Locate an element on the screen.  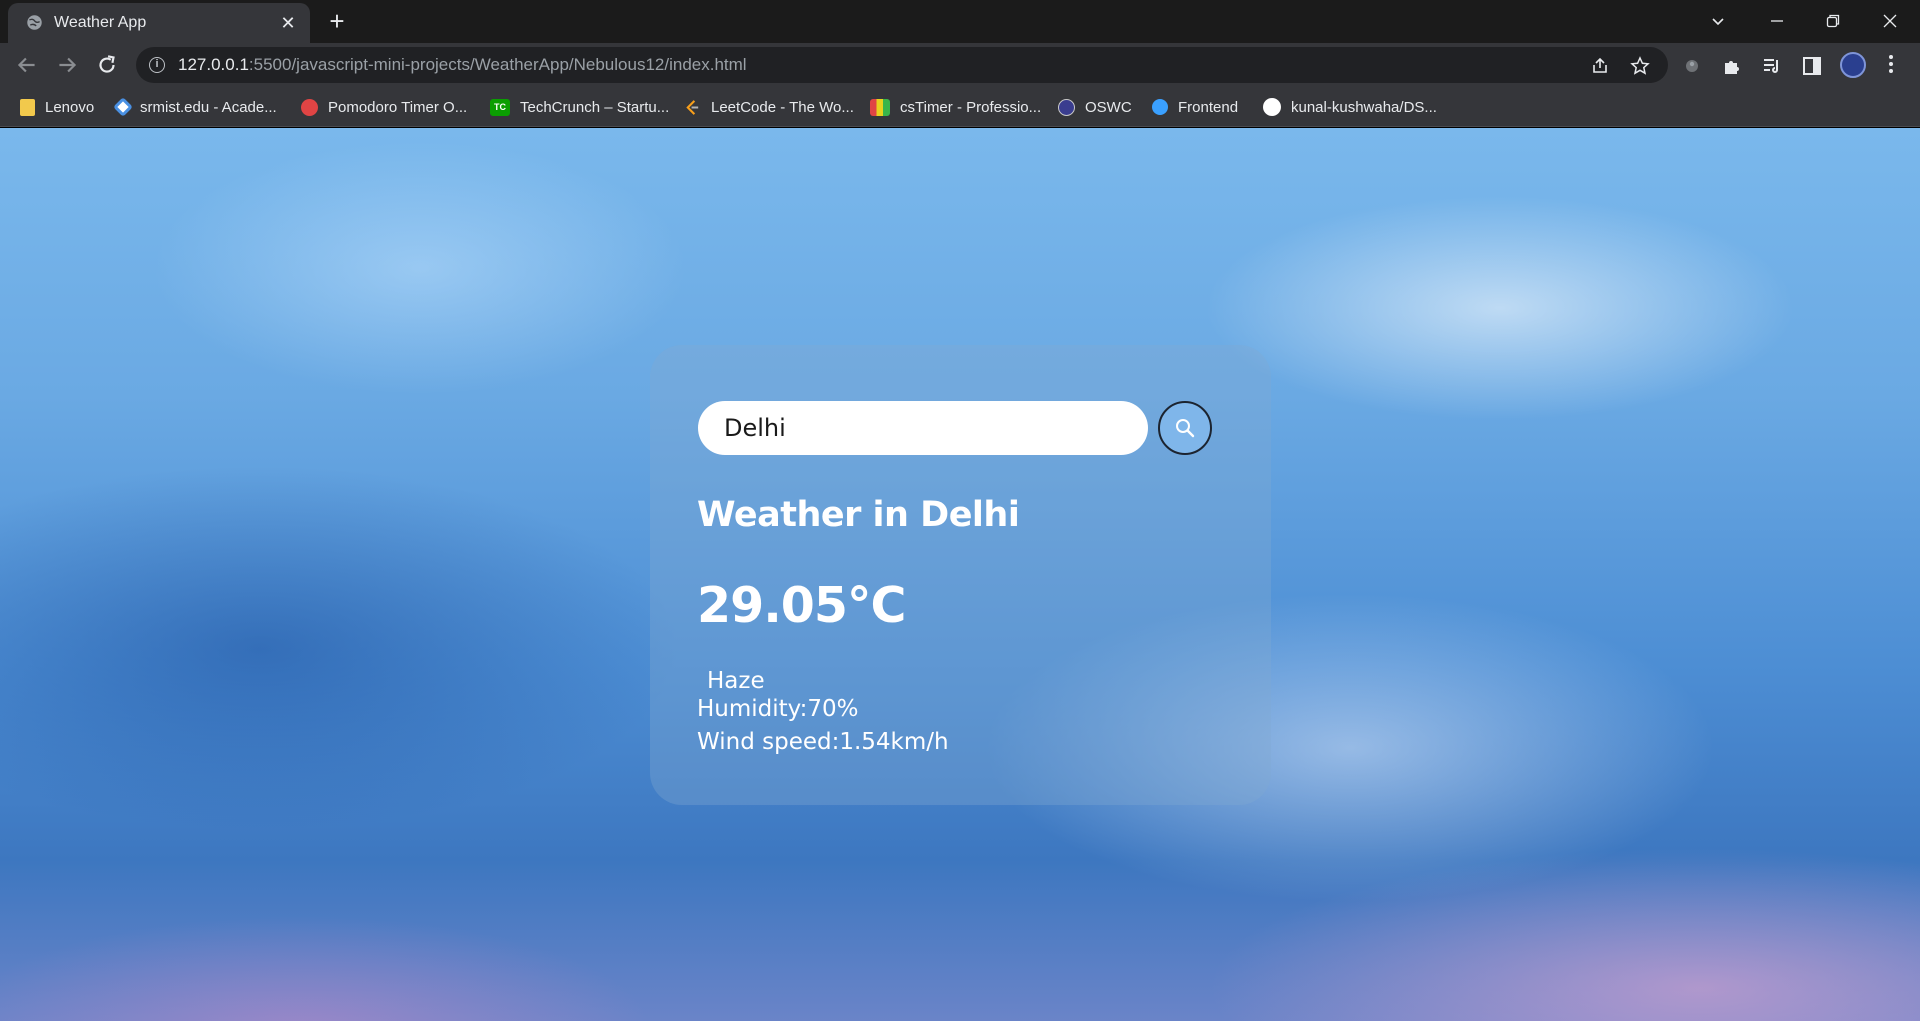
browser-tab: Weather App ✕ is located at coordinates (159, 23).